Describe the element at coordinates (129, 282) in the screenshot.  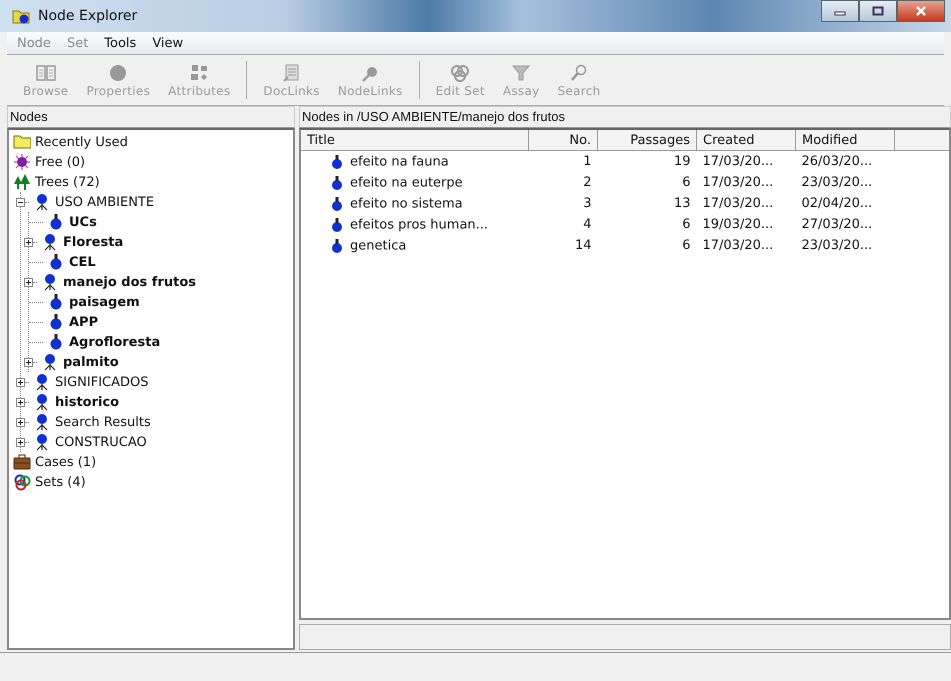
I see `tree-item: manejo dos frutos` at that location.